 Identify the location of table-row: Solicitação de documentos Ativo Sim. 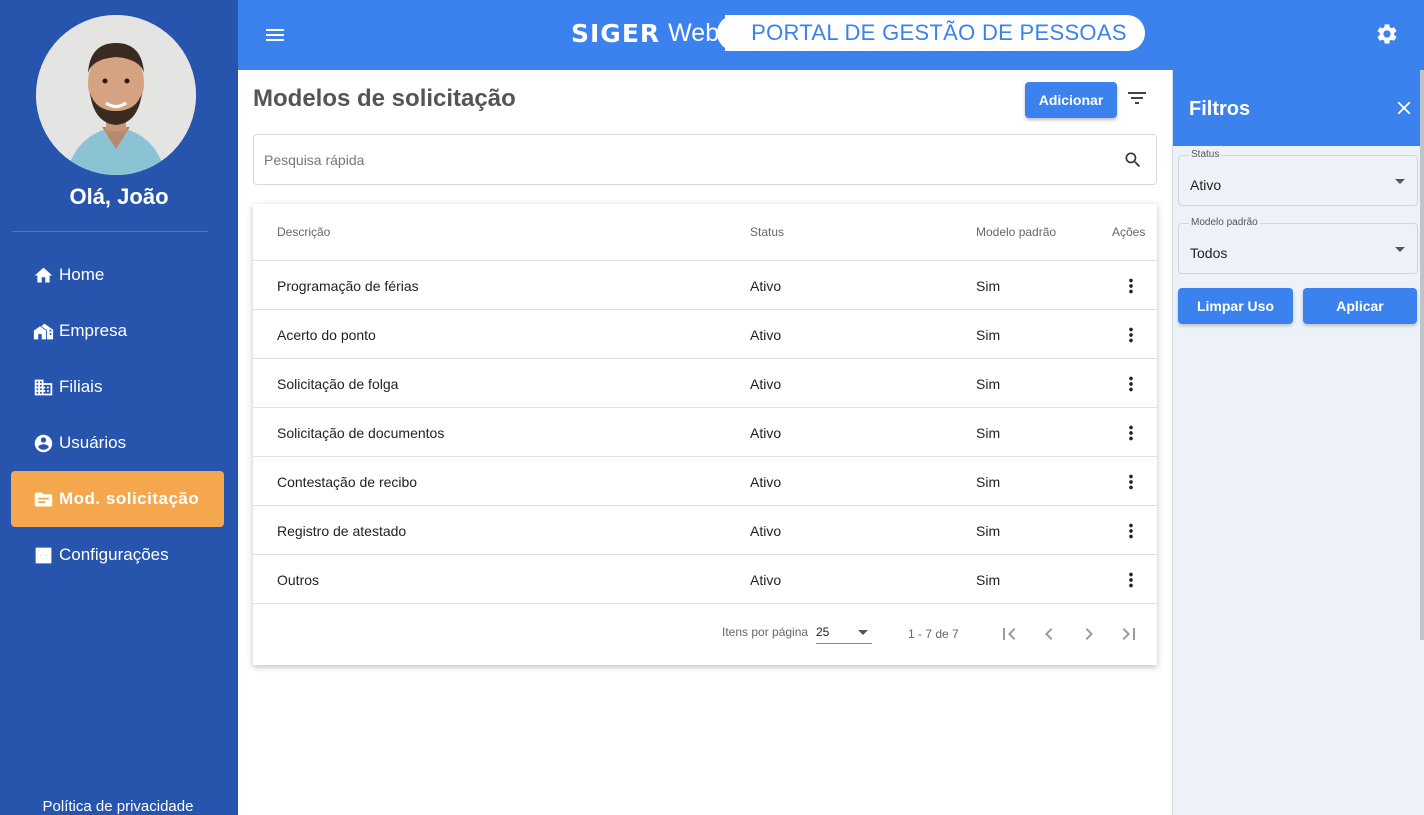
(705, 432).